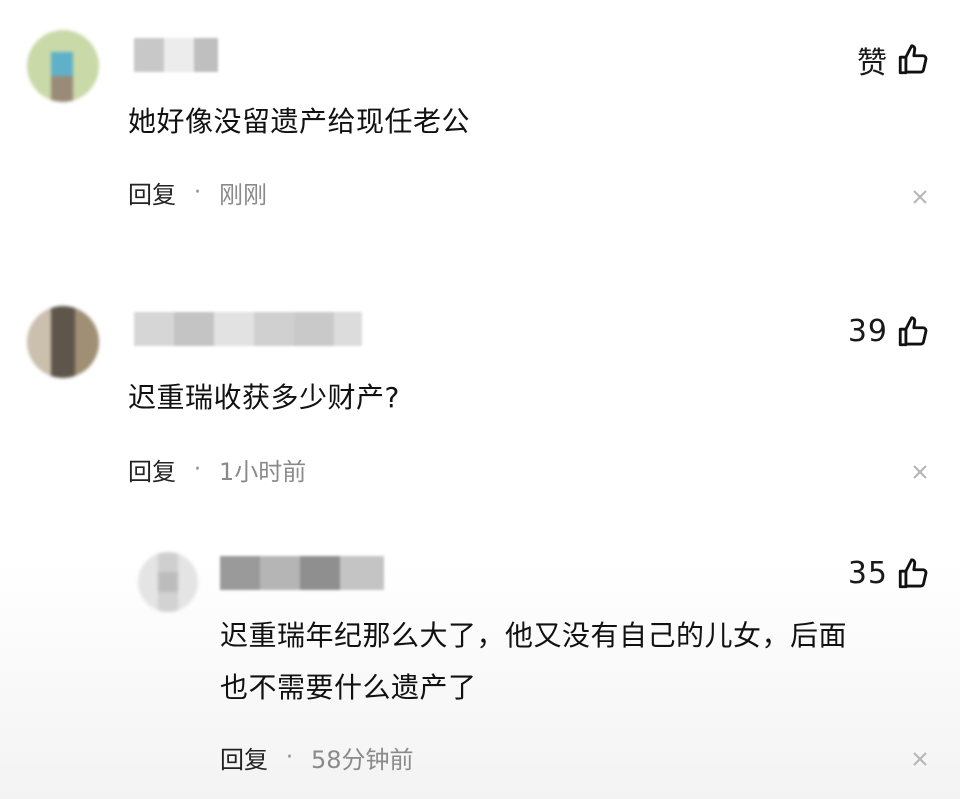 This screenshot has height=799, width=960. I want to click on like-count: 赞, so click(872, 63).